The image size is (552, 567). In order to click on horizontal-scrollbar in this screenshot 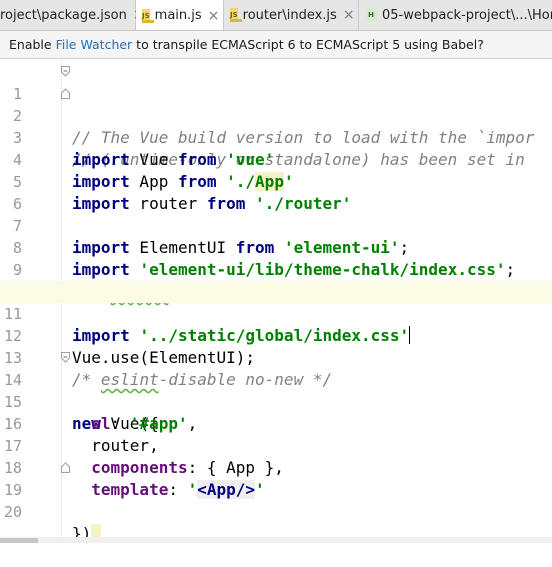, I will do `click(276, 540)`.